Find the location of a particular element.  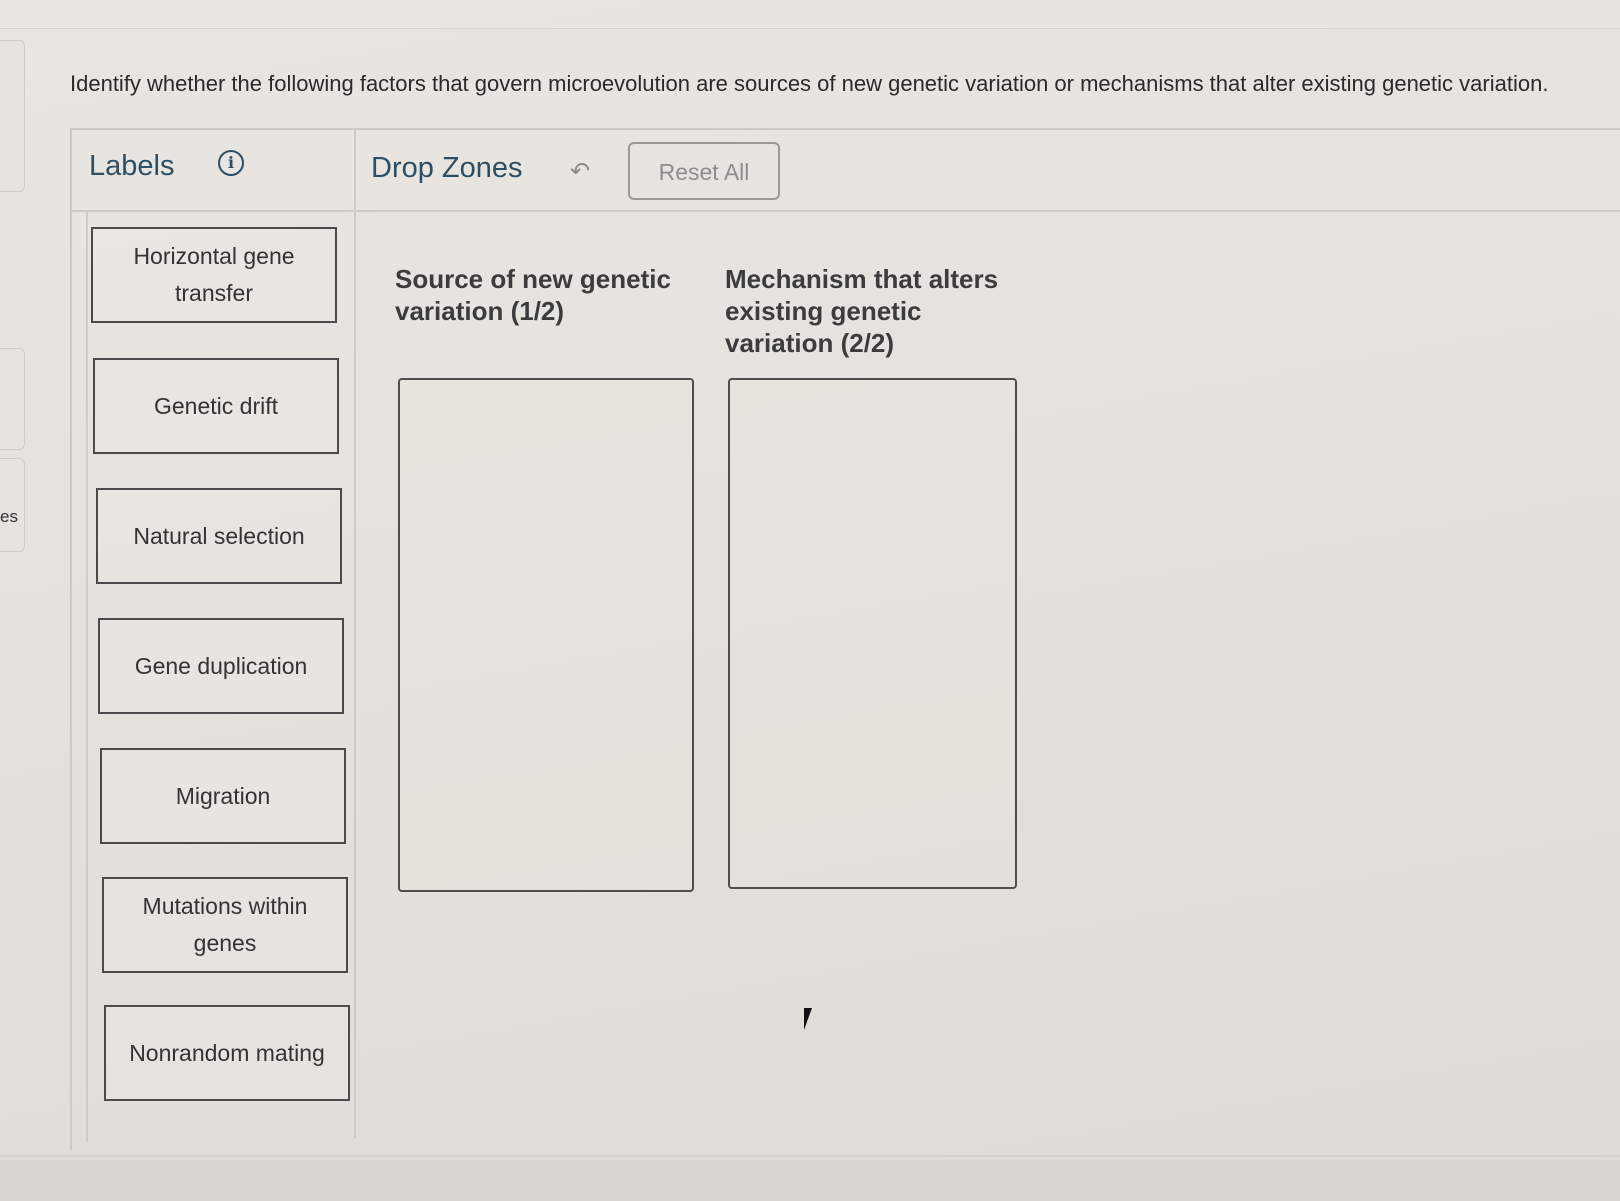

label-card-genetic-drift: Genetic drift is located at coordinates (216, 406).